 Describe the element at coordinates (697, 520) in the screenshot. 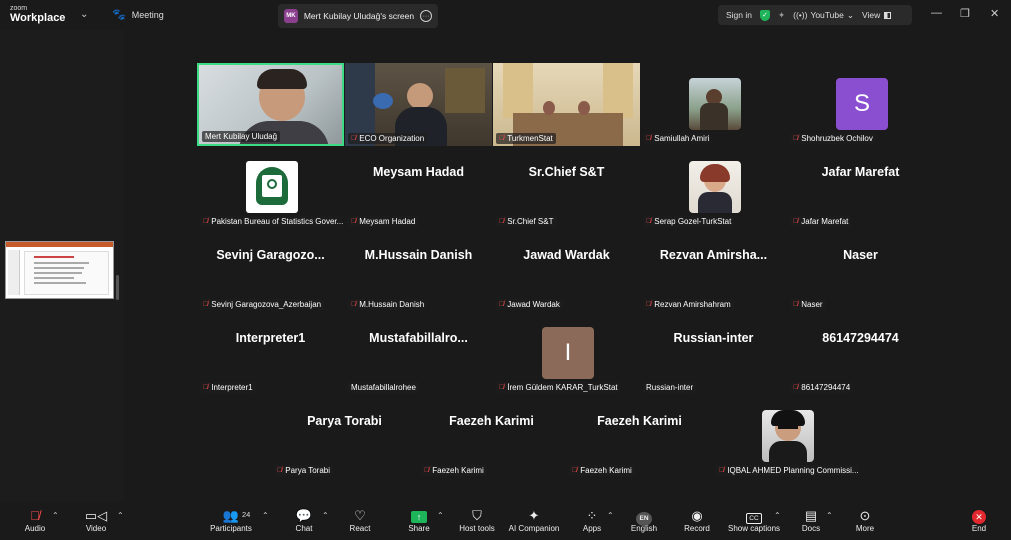

I see `record-button: ◉ Record` at that location.